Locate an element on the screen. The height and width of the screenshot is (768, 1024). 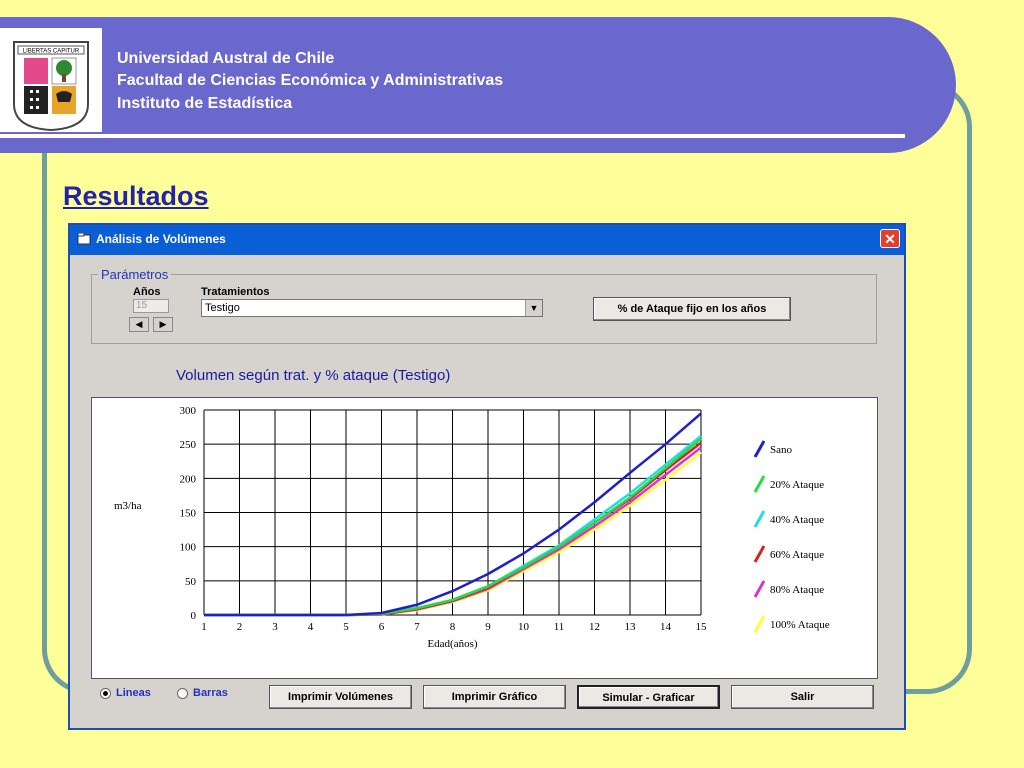
radio-lineas: Lineas is located at coordinates (125, 693).